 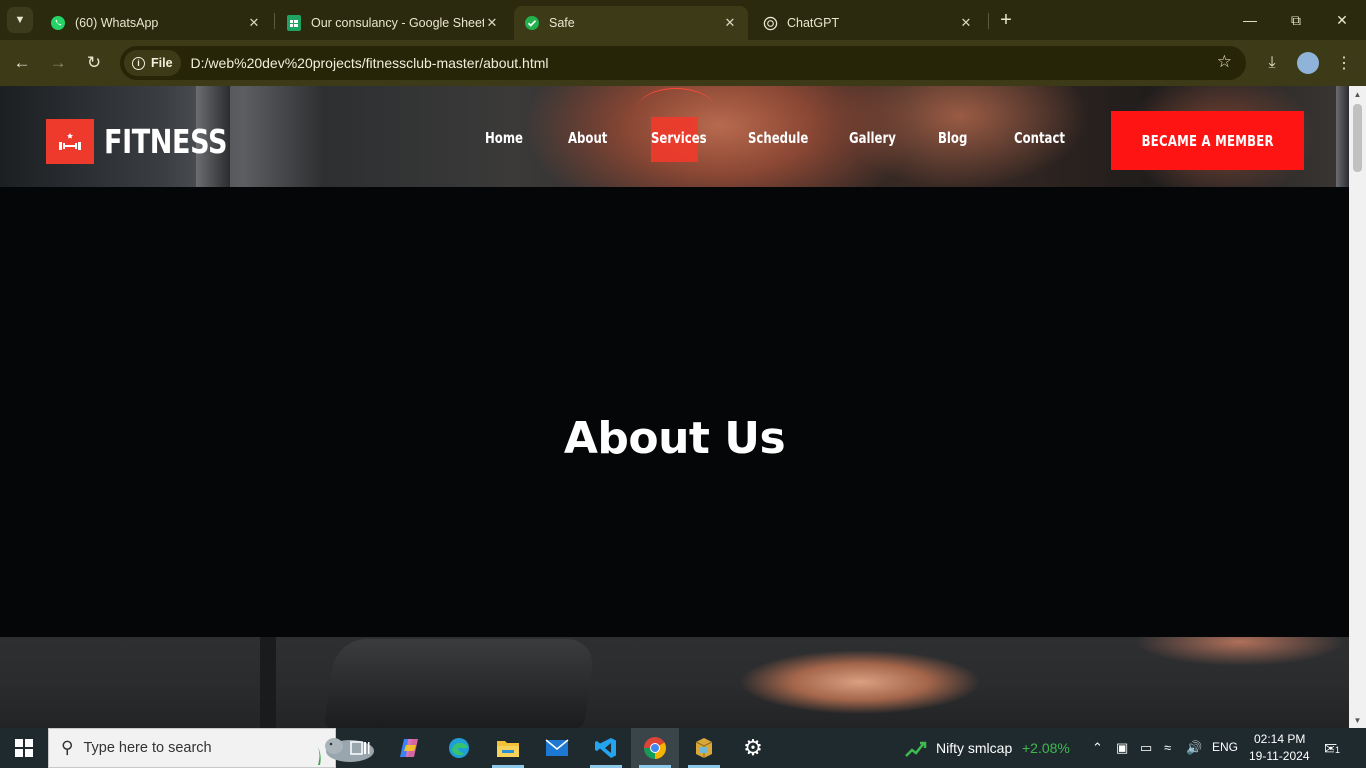 I want to click on reload-button: ↻, so click(x=94, y=63).